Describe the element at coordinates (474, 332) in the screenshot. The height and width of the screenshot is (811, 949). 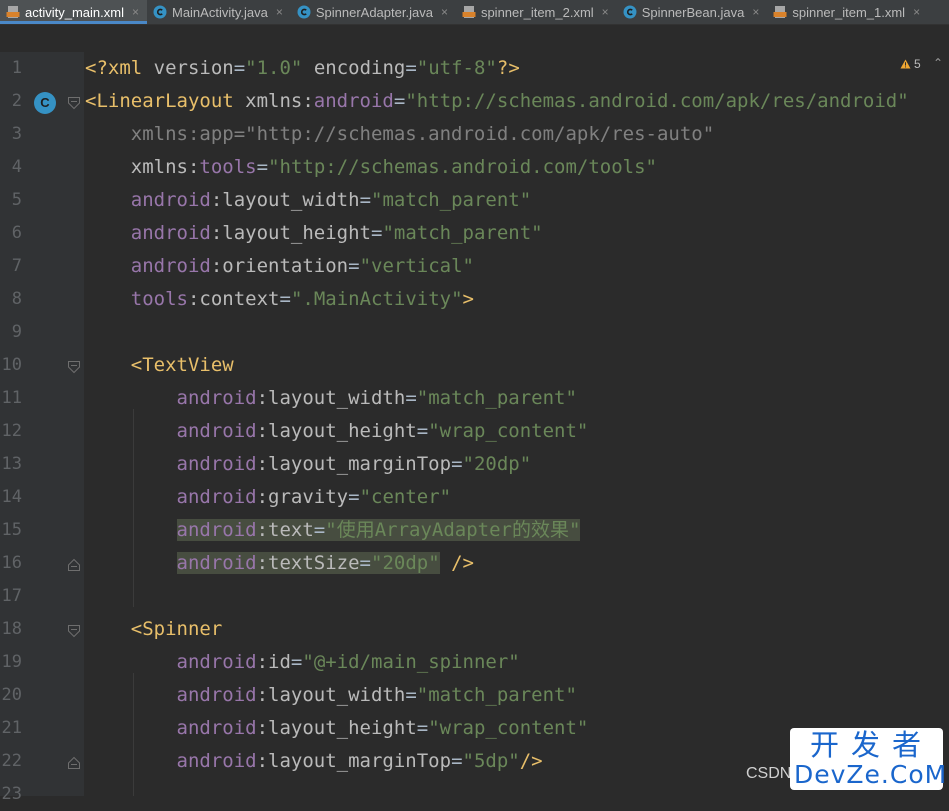
I see `code-line: 9` at that location.